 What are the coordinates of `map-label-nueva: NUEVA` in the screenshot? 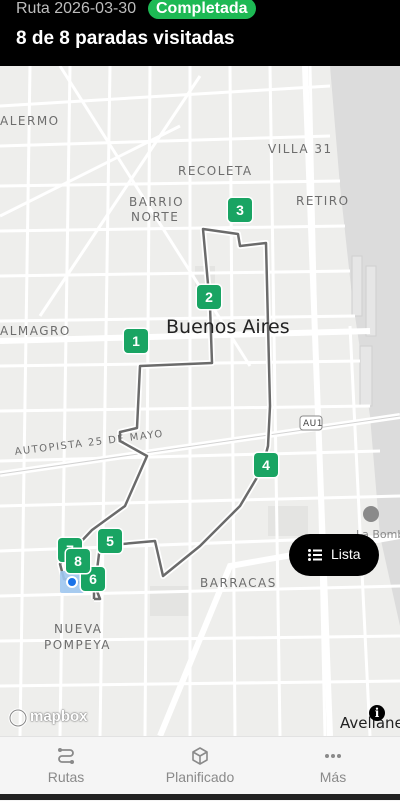 It's located at (78, 629).